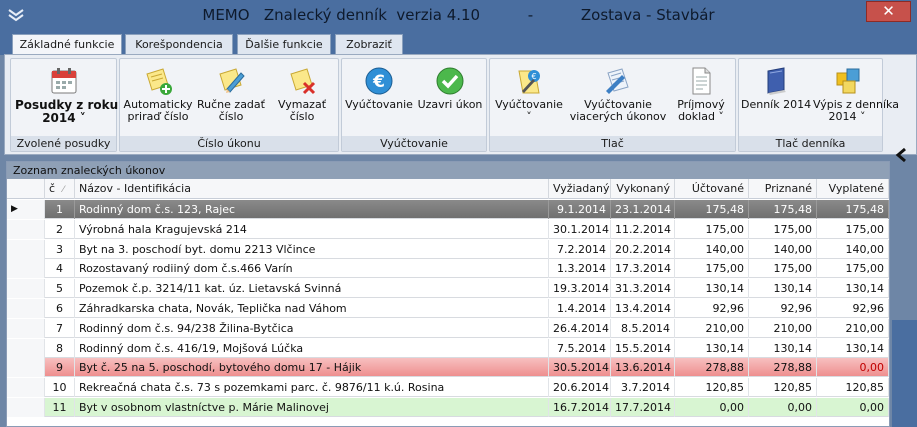 This screenshot has width=917, height=427. What do you see at coordinates (847, 117) in the screenshot?
I see `vypis-label-line2: 2014 ˅` at bounding box center [847, 117].